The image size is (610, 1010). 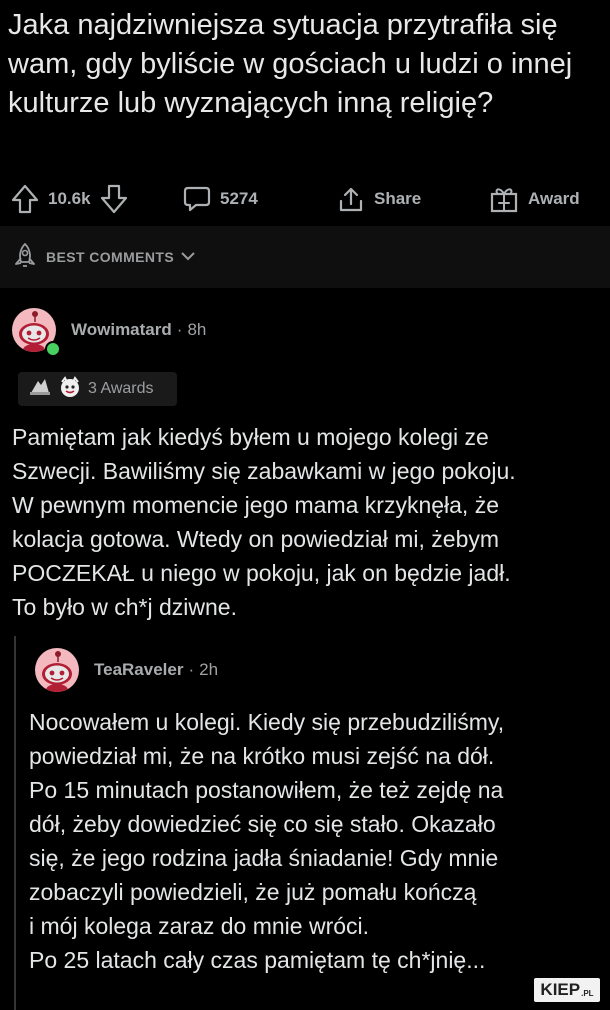 I want to click on comment-meta: Wowimatard · 8h, so click(x=138, y=330).